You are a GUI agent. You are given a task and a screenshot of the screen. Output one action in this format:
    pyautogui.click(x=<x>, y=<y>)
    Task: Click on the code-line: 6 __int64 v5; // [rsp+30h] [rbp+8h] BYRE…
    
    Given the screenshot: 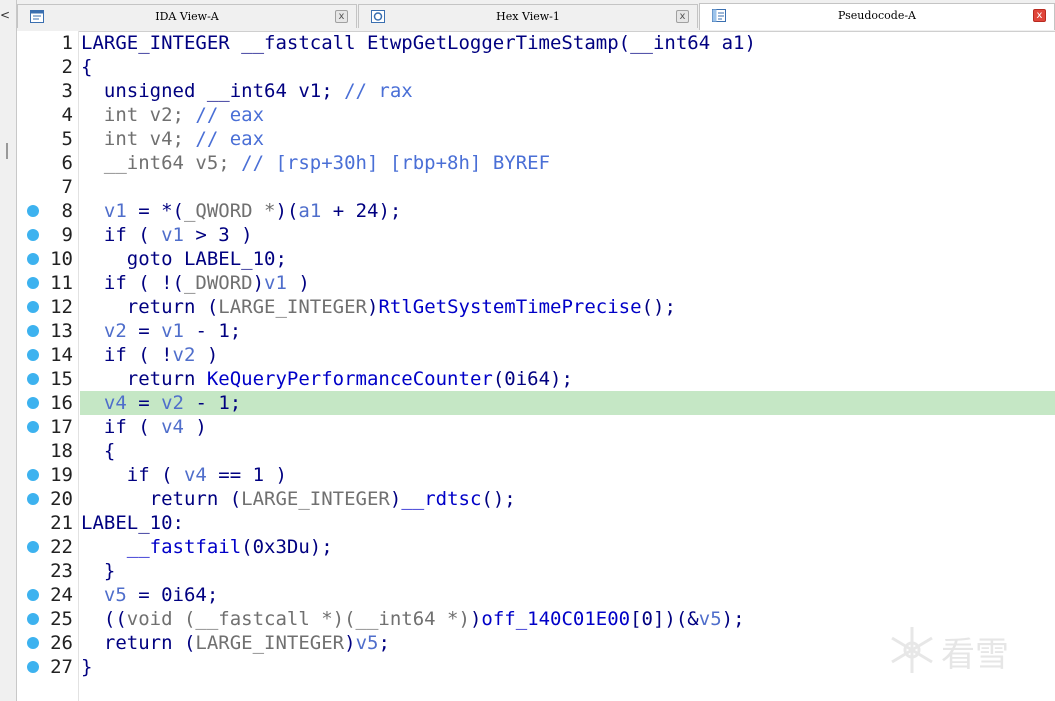 What is the action you would take?
    pyautogui.click(x=536, y=163)
    